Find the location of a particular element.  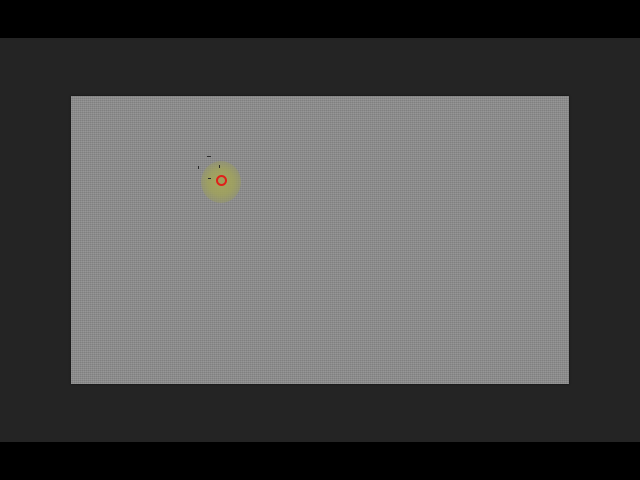

letterbox-bottom is located at coordinates (320, 461).